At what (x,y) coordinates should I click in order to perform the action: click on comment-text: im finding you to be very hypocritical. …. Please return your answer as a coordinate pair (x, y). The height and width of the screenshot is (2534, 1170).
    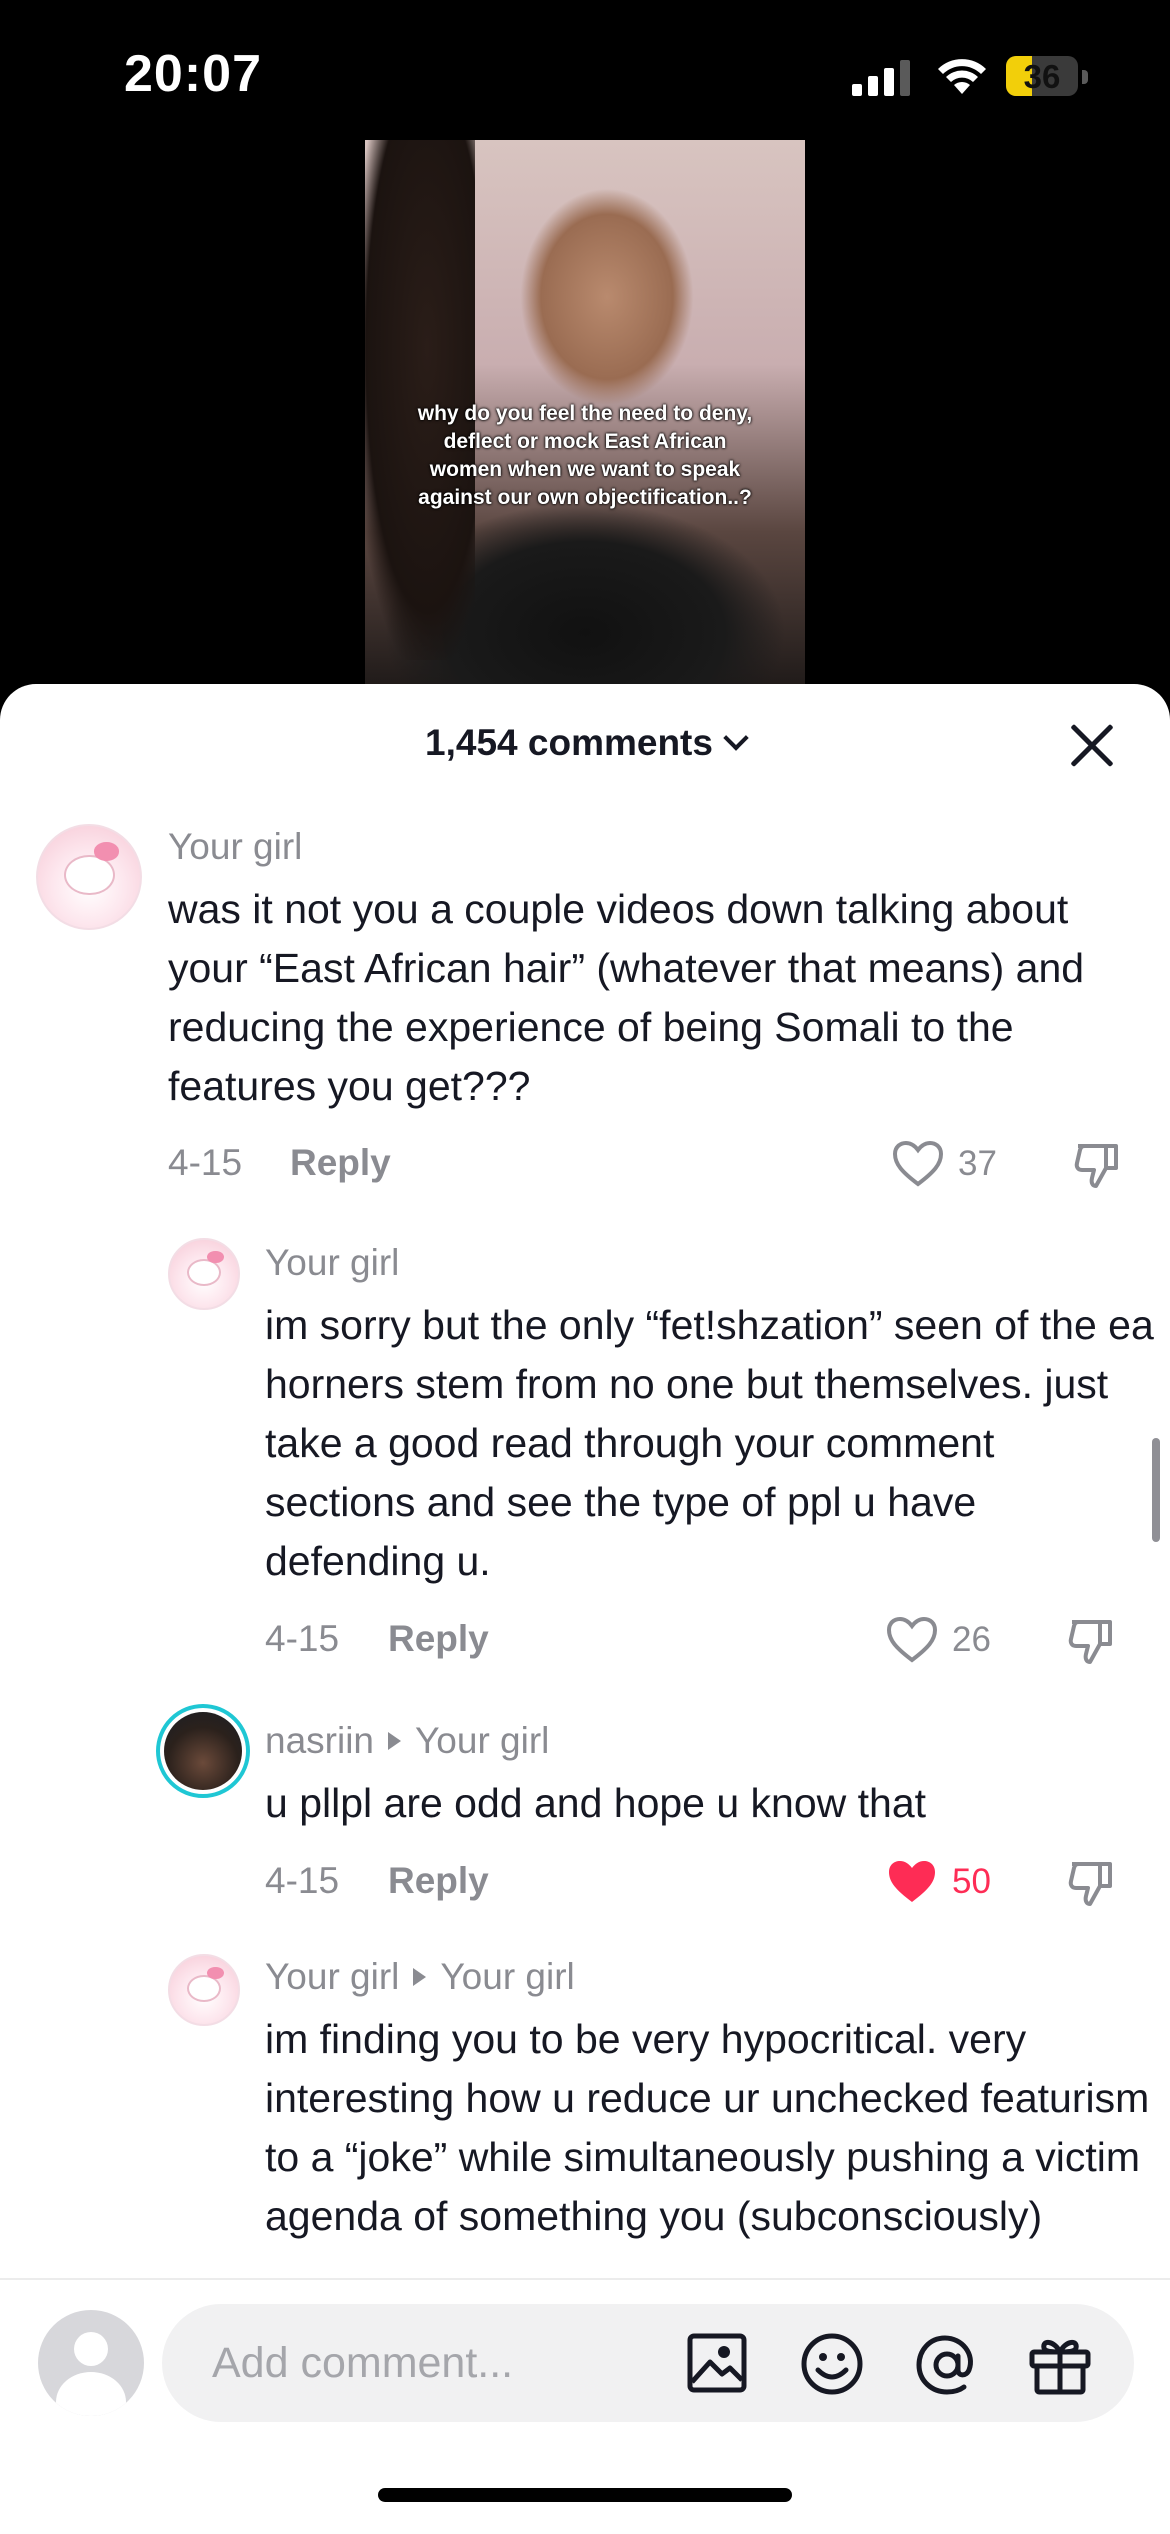
    Looking at the image, I should click on (707, 2127).